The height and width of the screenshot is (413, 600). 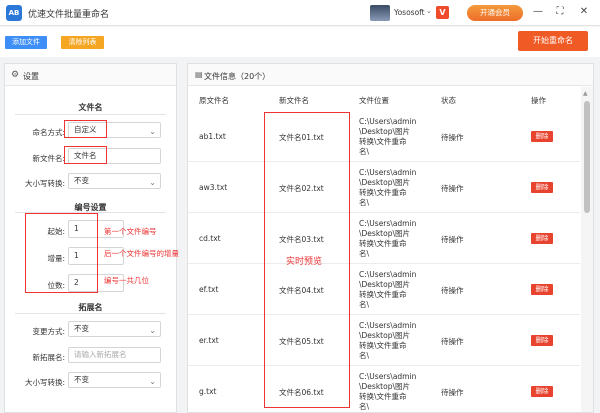 I want to click on scrollbar: ▲, so click(x=587, y=249).